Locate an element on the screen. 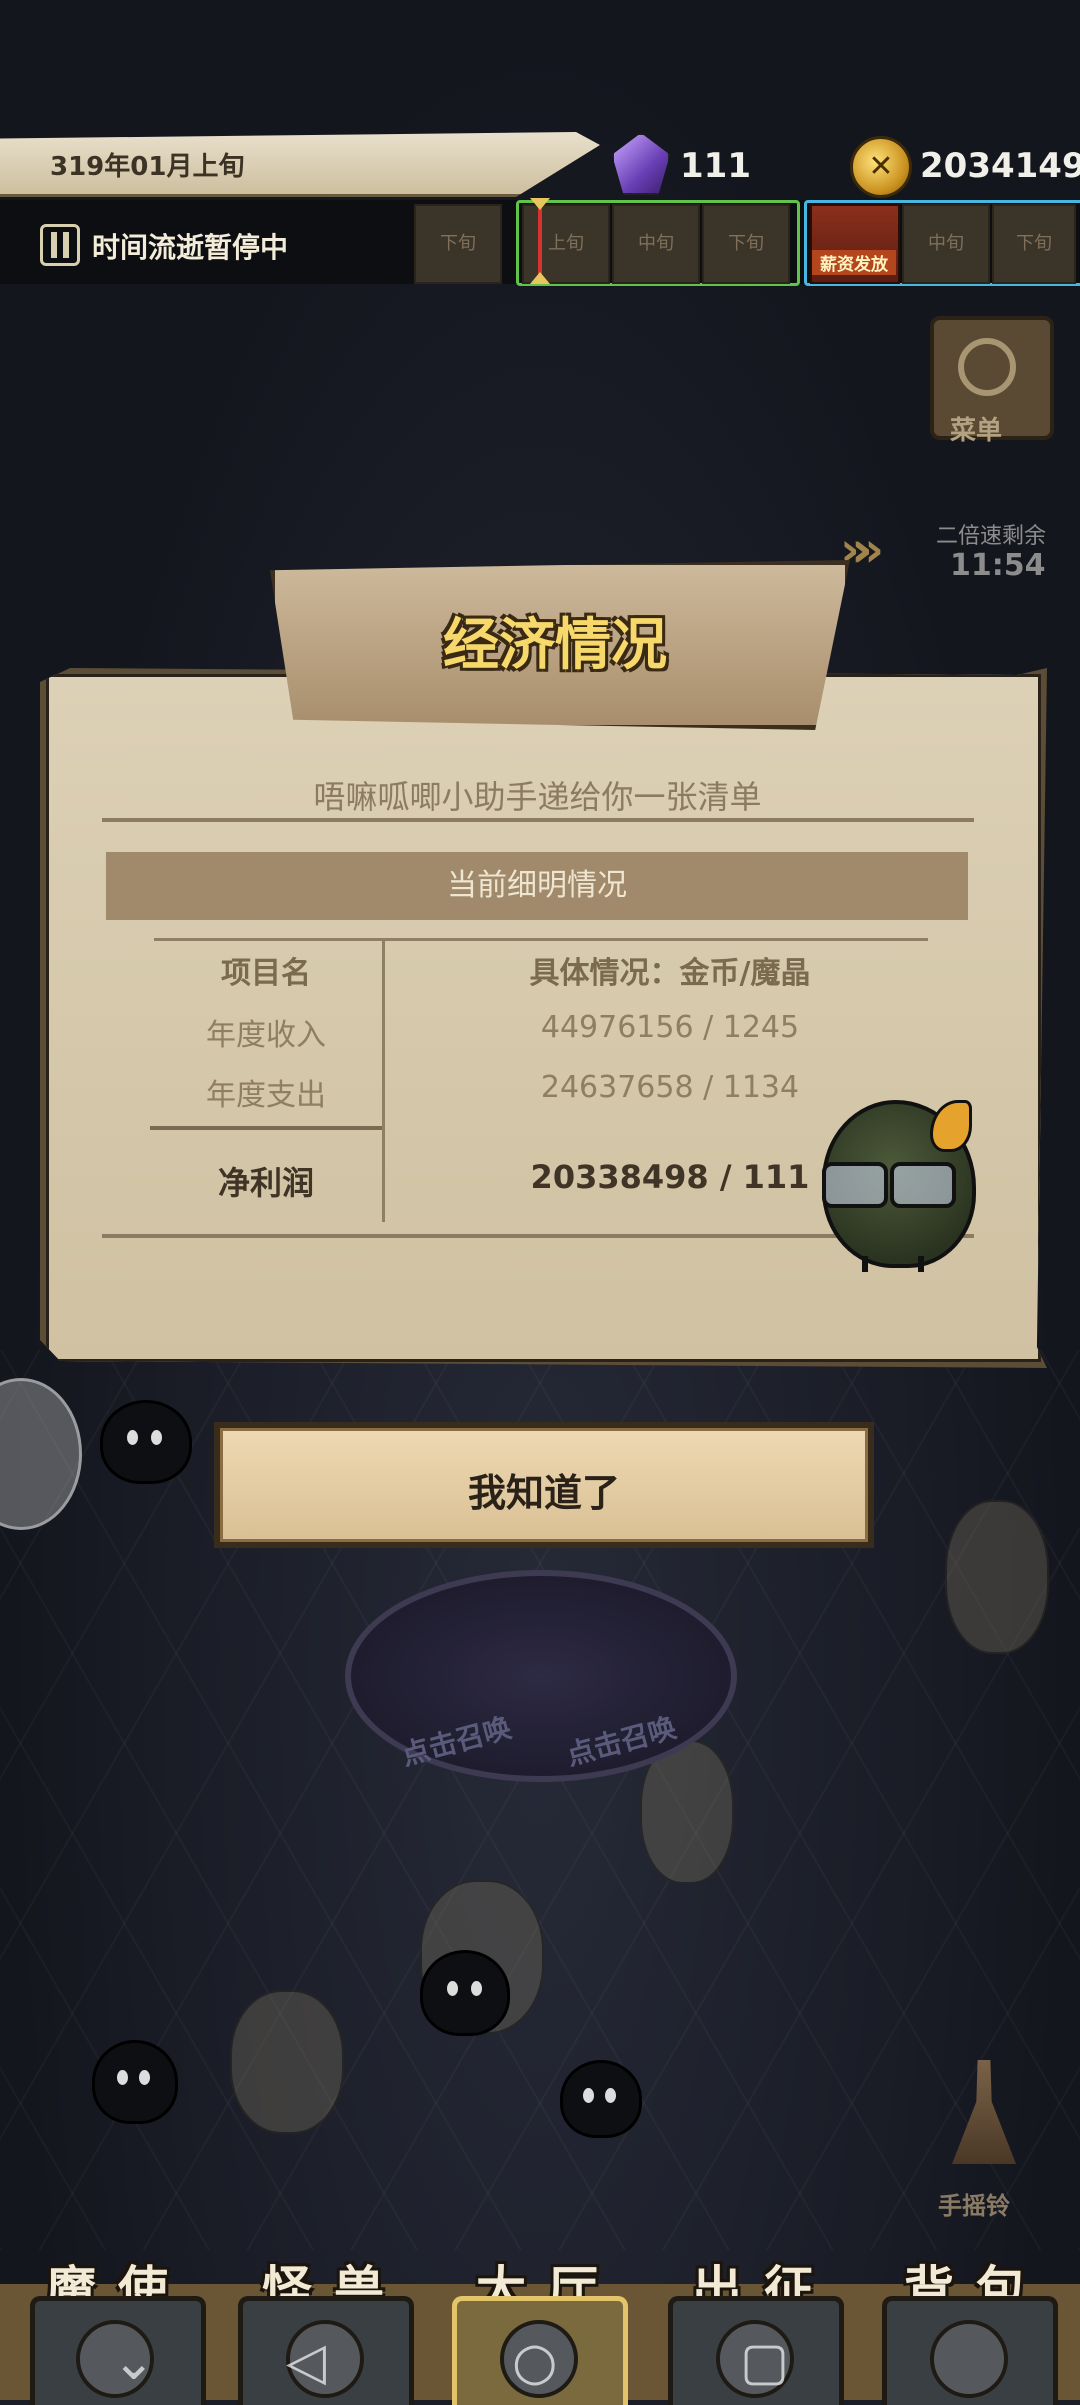 The width and height of the screenshot is (1080, 2405). hand-bell-label: 手摇铃 is located at coordinates (974, 2206).